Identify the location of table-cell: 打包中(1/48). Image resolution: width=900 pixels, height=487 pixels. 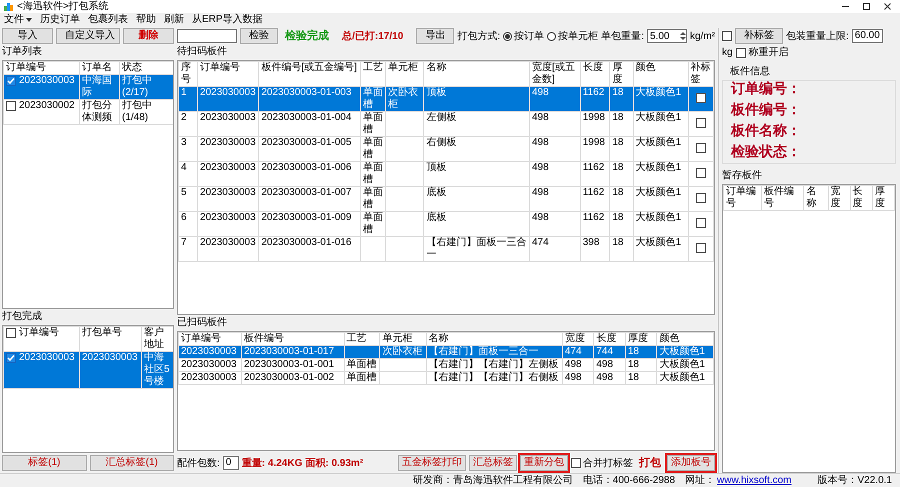
(146, 112).